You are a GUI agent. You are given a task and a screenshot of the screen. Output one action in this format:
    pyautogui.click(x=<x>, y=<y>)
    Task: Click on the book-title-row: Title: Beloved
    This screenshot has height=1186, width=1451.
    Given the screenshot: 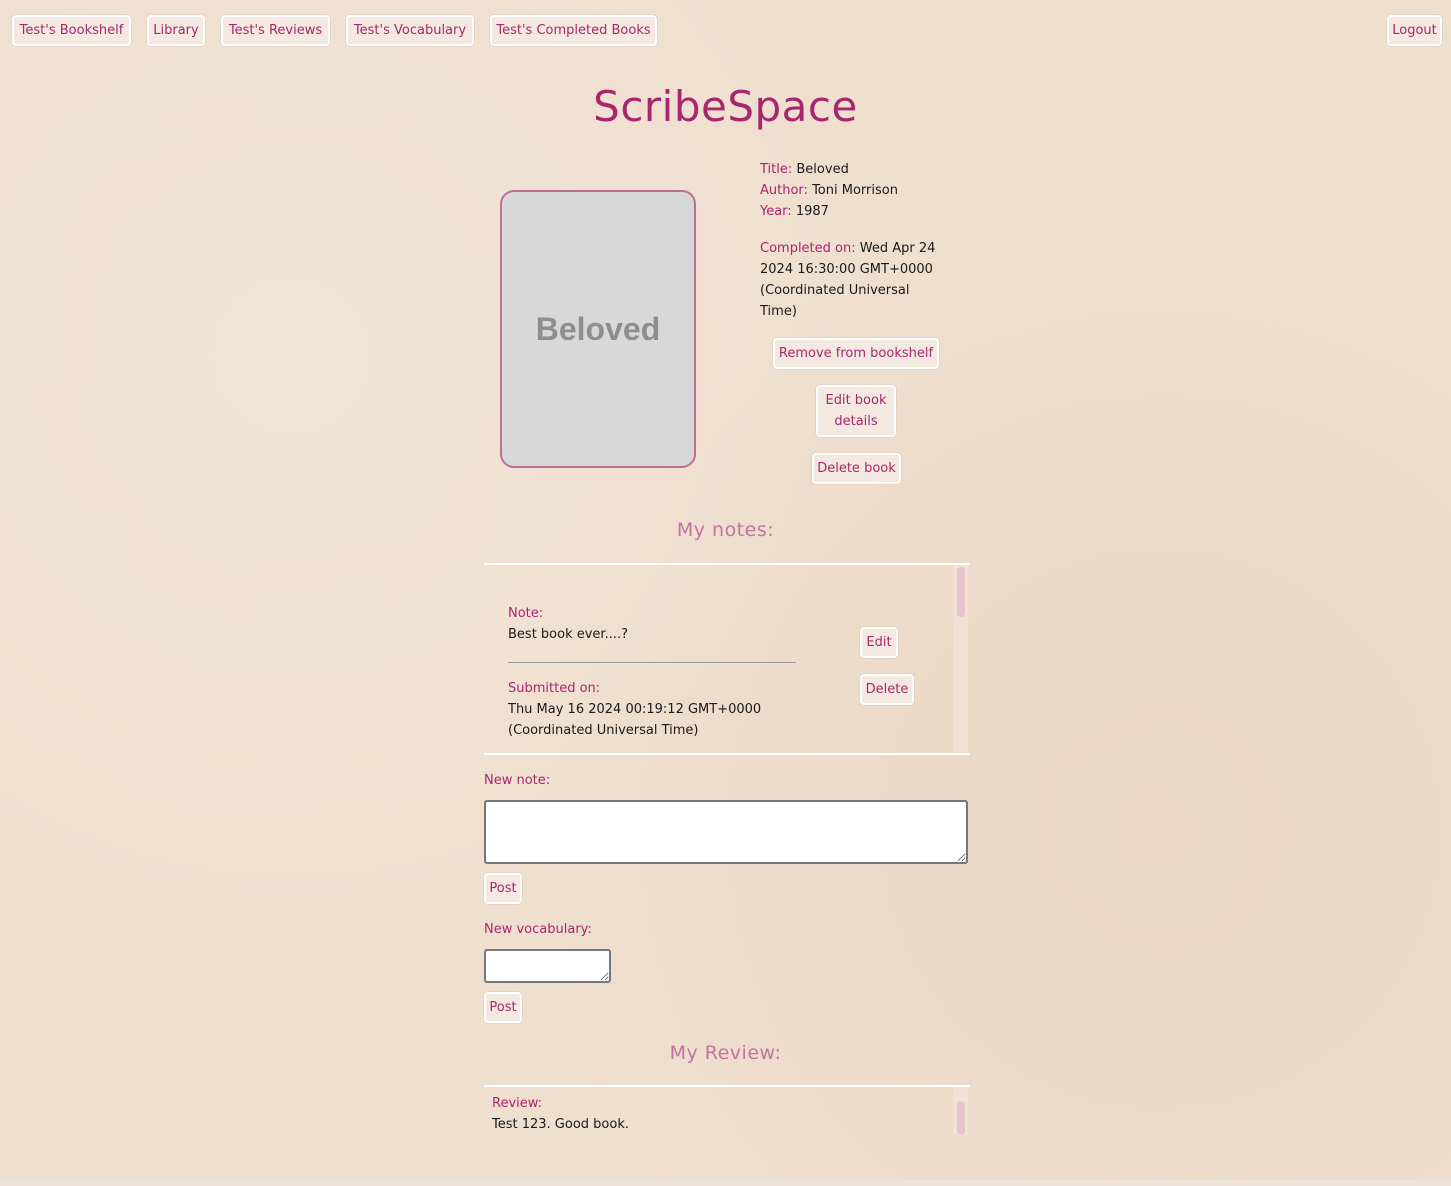 What is the action you would take?
    pyautogui.click(x=804, y=169)
    